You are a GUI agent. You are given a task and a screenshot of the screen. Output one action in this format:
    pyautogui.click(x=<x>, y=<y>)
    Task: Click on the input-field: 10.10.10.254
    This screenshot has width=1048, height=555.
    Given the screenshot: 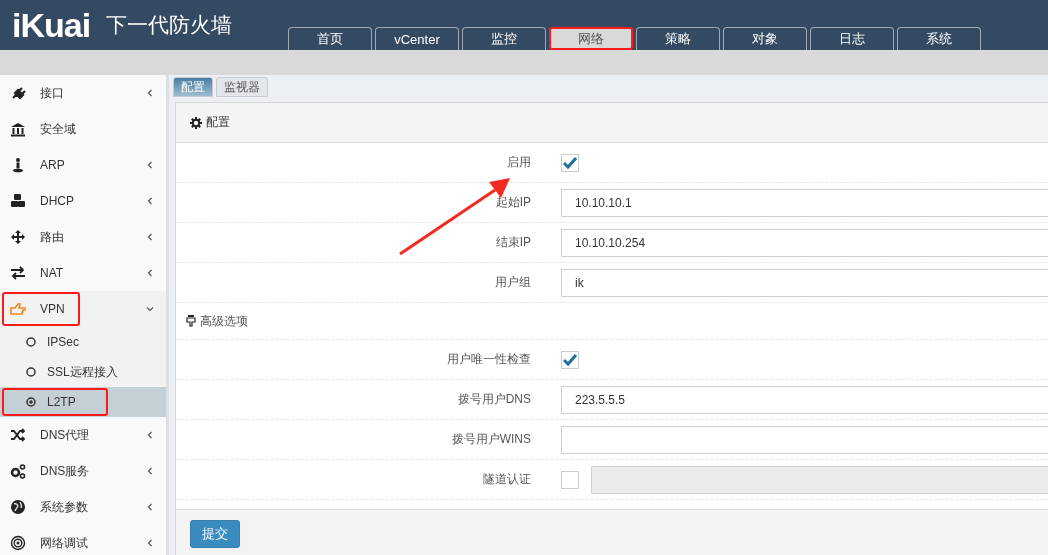 What is the action you would take?
    pyautogui.click(x=804, y=242)
    